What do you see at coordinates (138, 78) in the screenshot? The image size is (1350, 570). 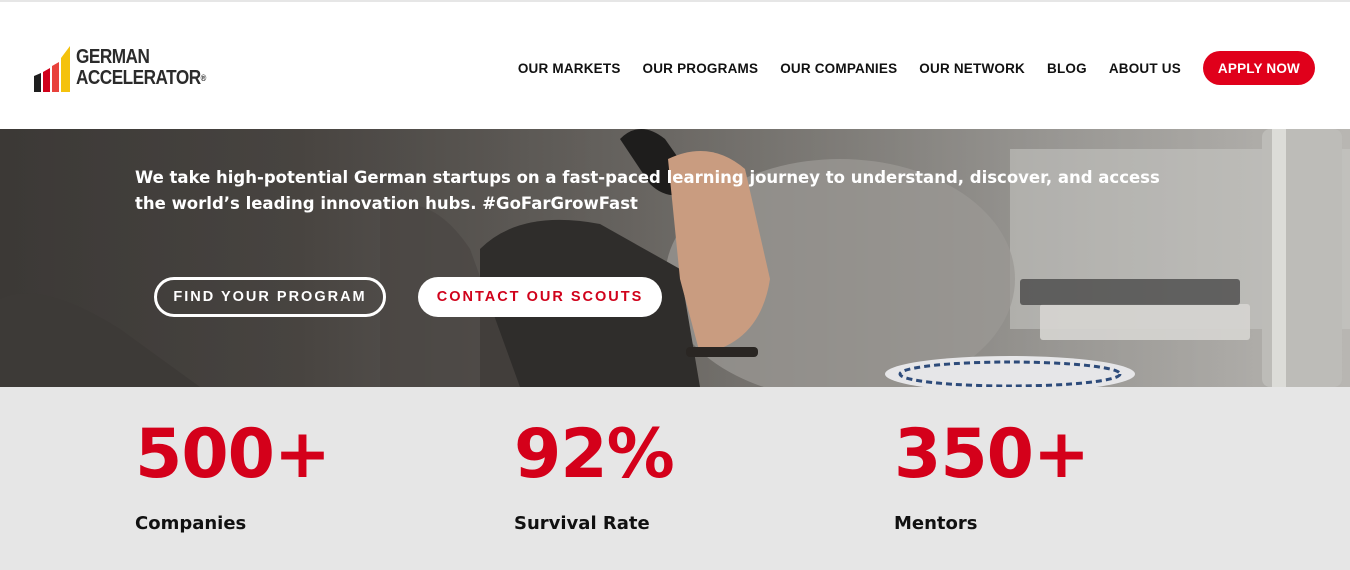 I see `logo-line-2: ACCELERATOR` at bounding box center [138, 78].